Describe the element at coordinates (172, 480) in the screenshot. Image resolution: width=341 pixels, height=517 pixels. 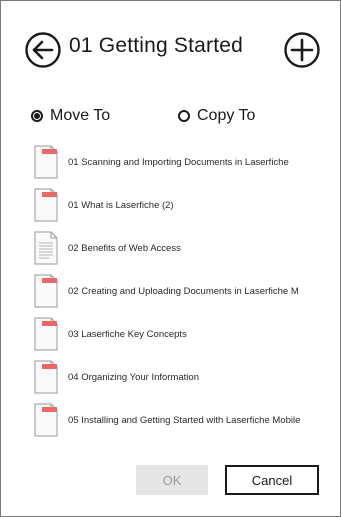
I see `ok-button: OK` at that location.